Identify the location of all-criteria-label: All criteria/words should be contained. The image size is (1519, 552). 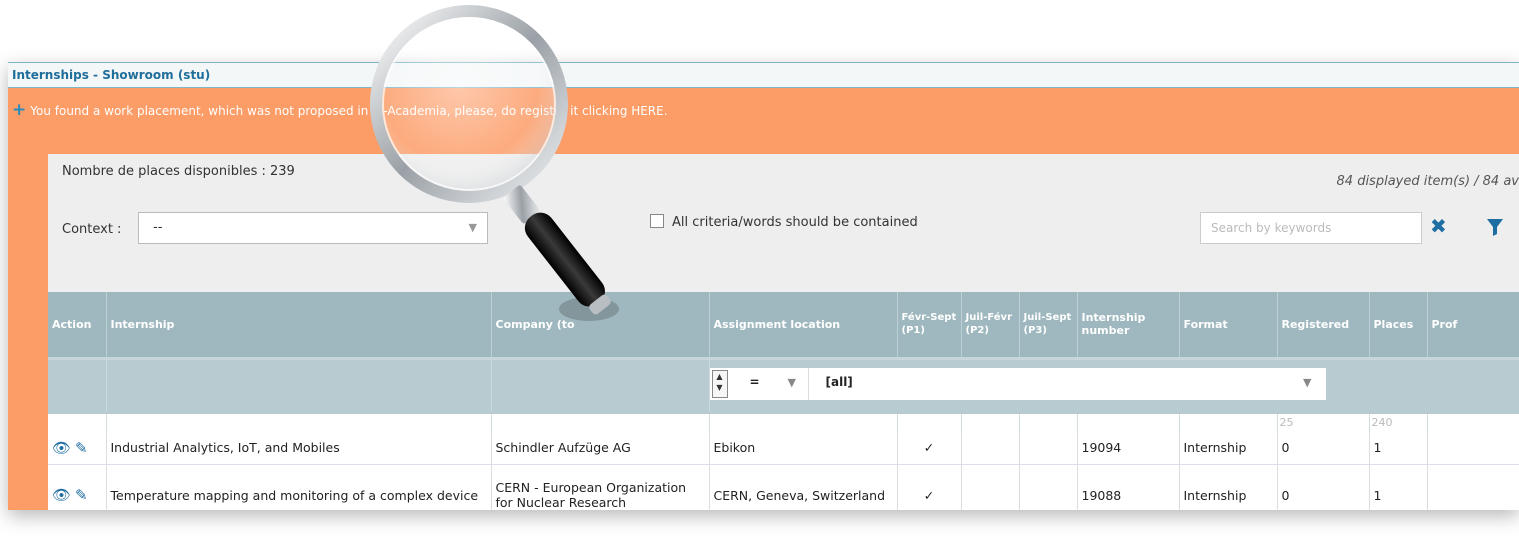
(795, 222).